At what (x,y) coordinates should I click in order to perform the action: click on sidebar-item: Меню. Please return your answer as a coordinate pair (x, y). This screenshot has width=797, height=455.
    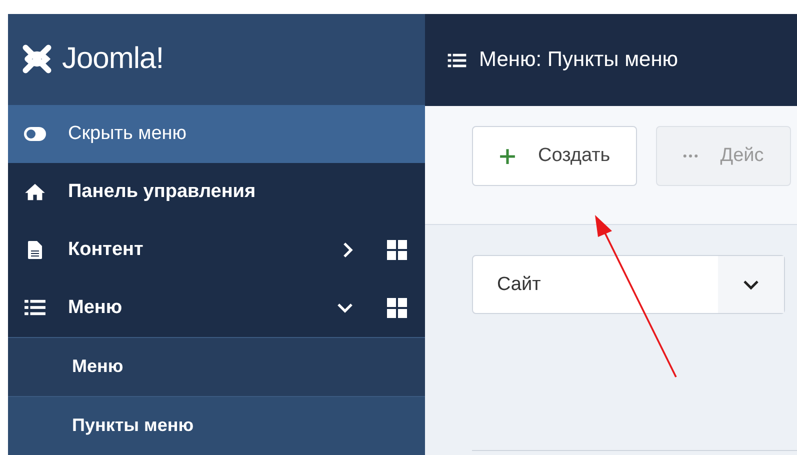
    Looking at the image, I should click on (216, 307).